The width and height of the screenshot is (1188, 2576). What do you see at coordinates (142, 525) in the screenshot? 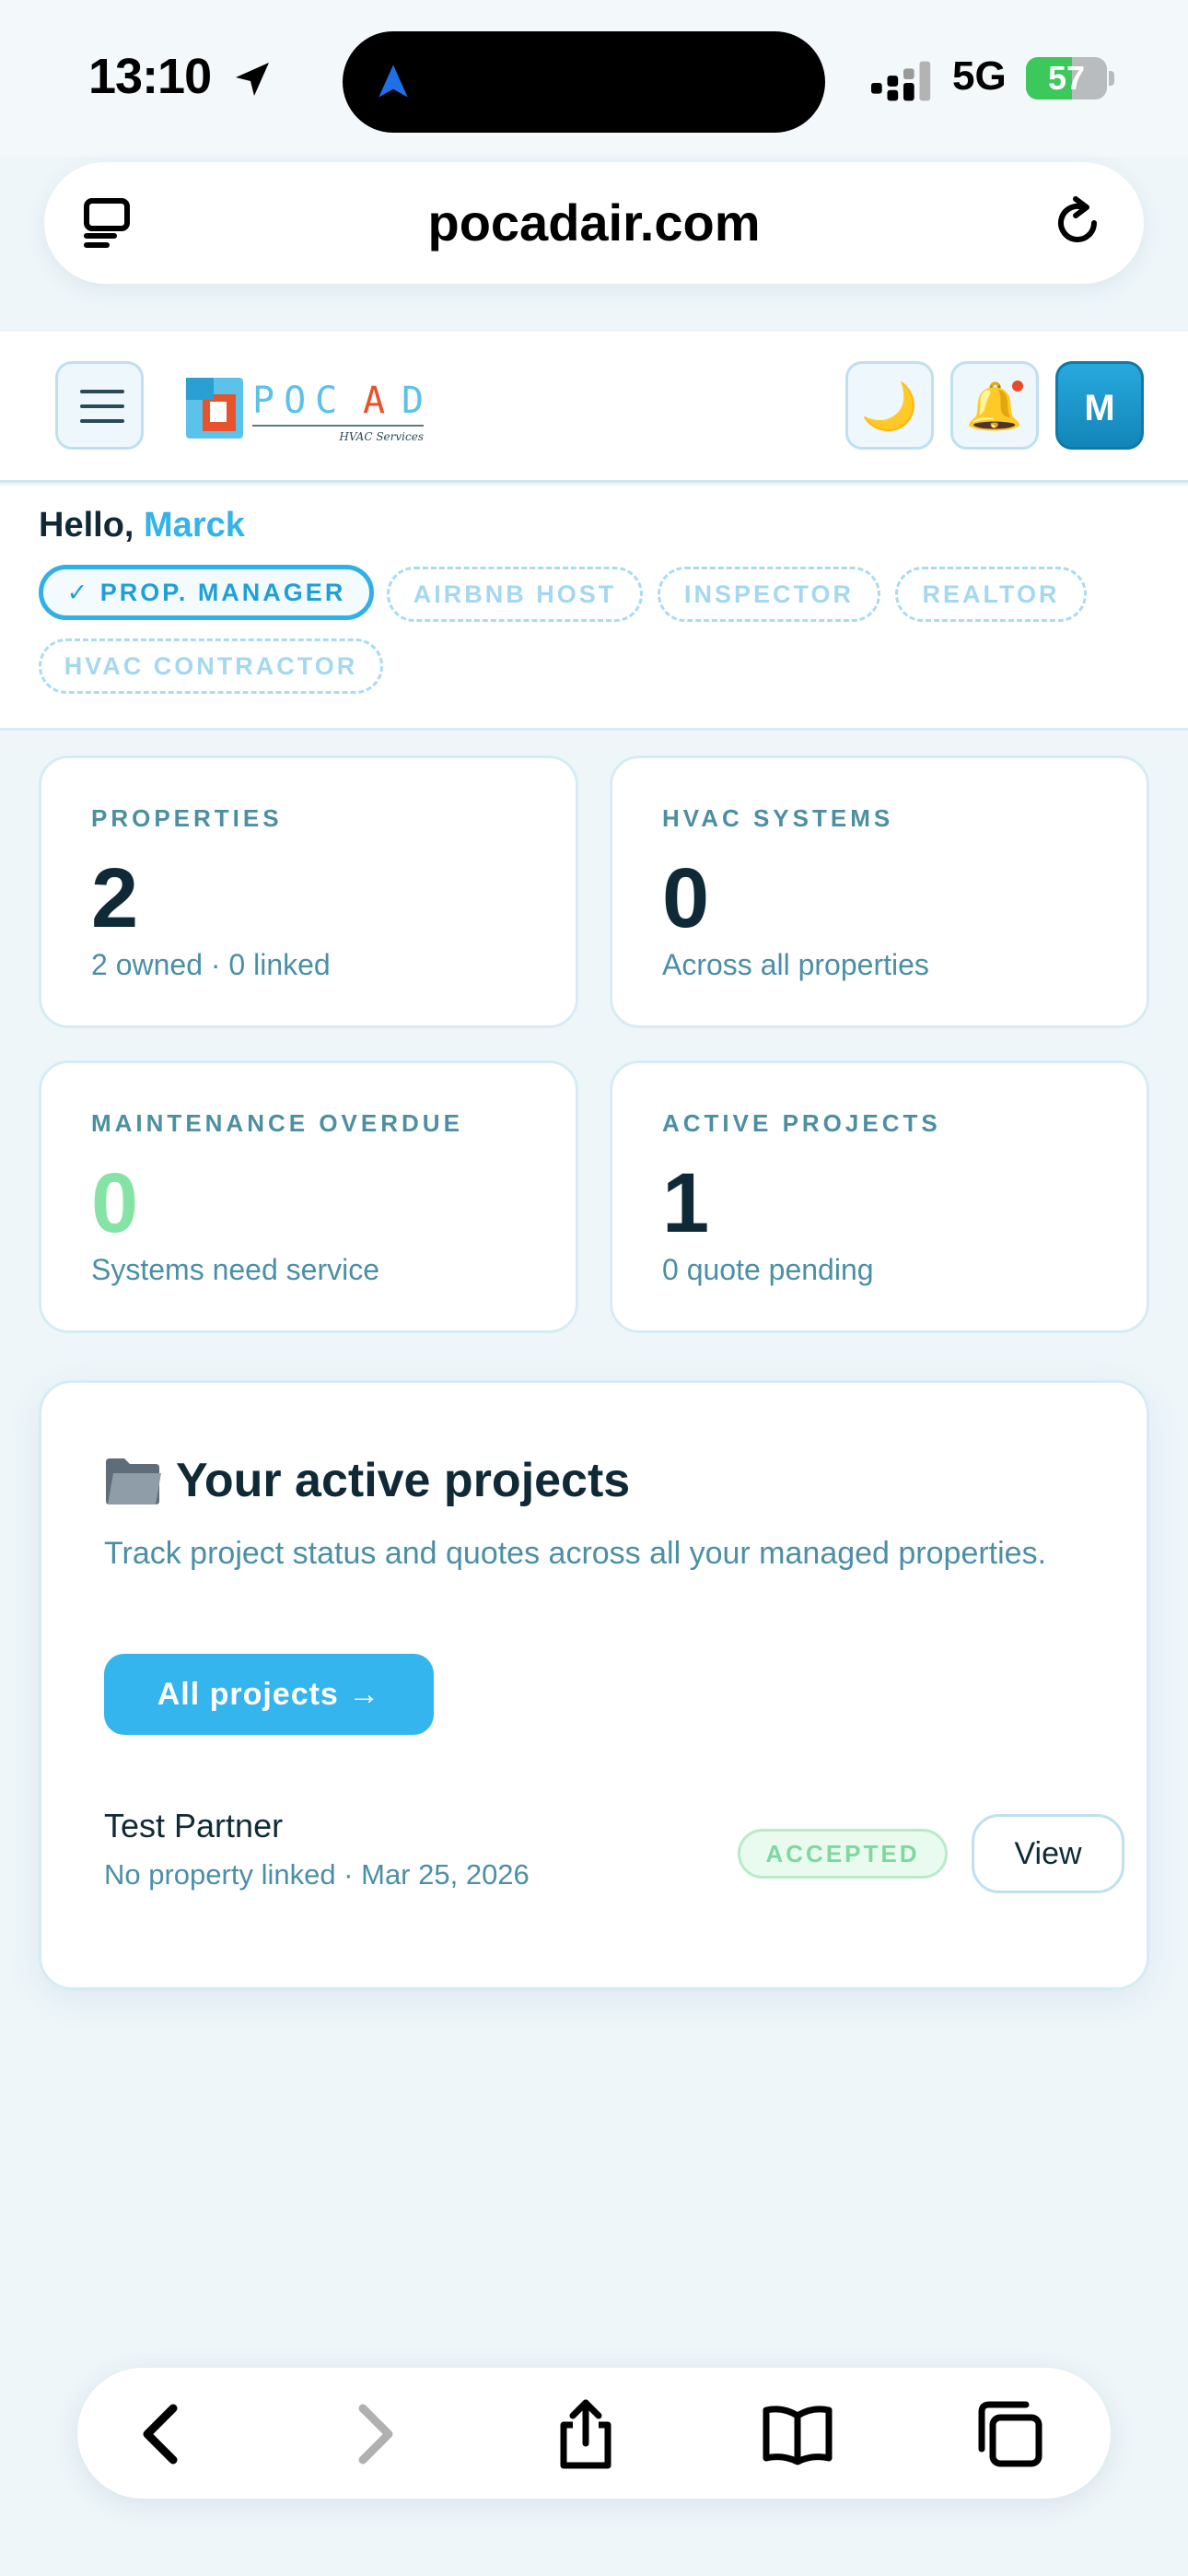
I see `greeting: Hello, Marck` at bounding box center [142, 525].